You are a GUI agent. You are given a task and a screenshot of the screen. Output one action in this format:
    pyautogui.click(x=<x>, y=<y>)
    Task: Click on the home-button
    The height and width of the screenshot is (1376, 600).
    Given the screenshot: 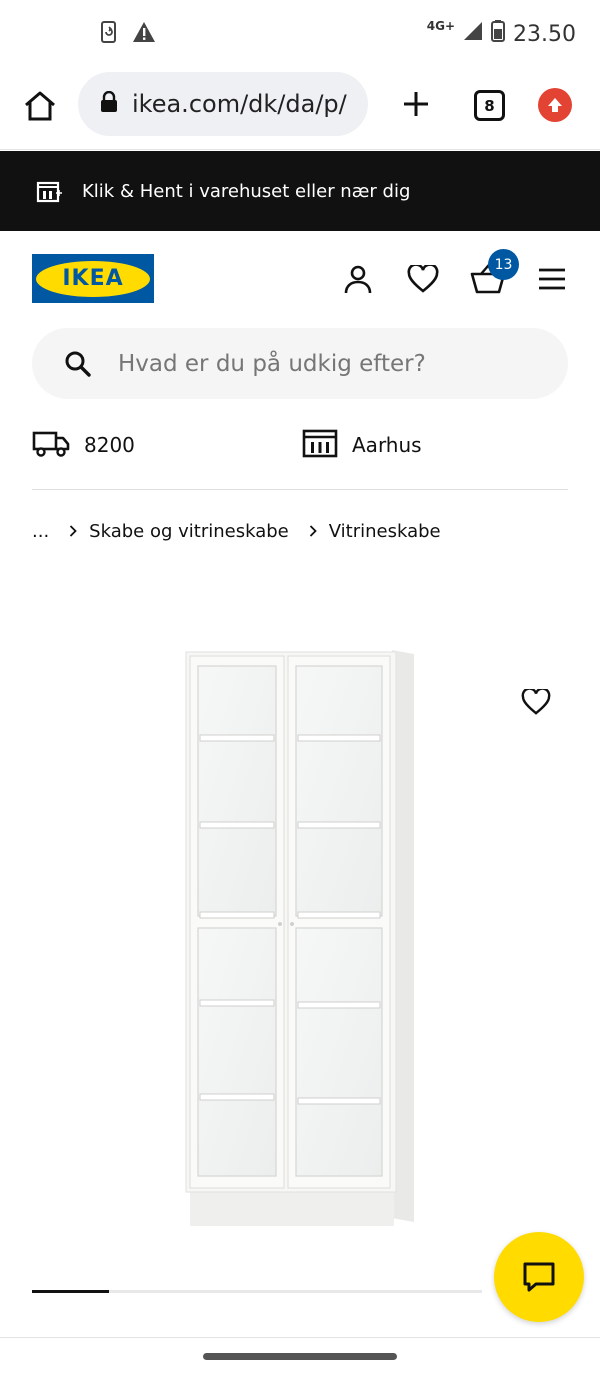 What is the action you would take?
    pyautogui.click(x=40, y=106)
    